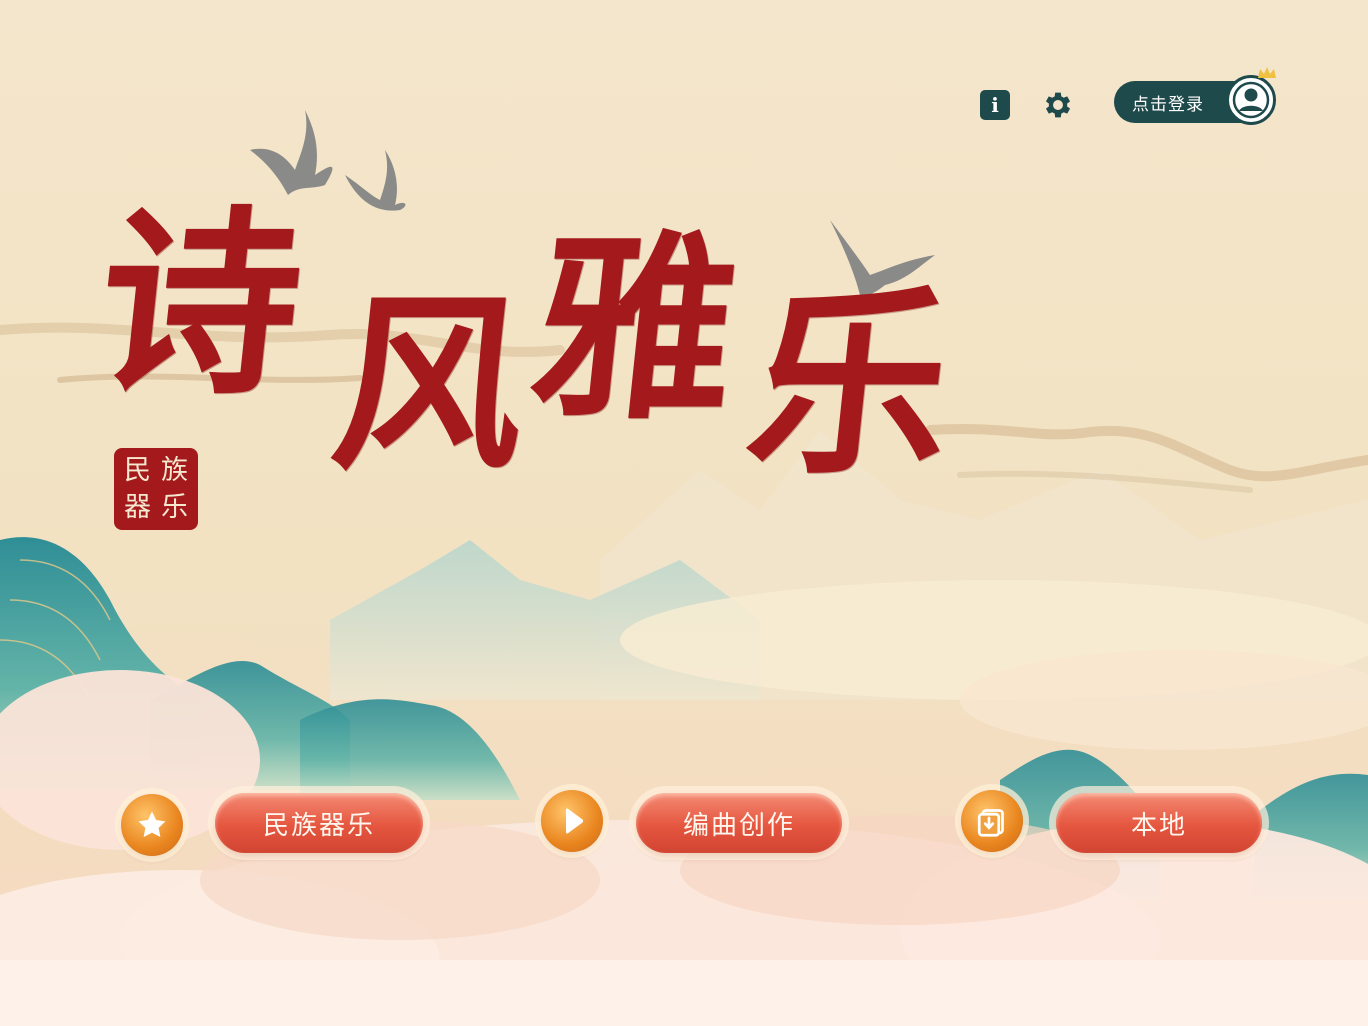  Describe the element at coordinates (318, 825) in the screenshot. I see `folk-instruments-label: 民族器乐` at that location.